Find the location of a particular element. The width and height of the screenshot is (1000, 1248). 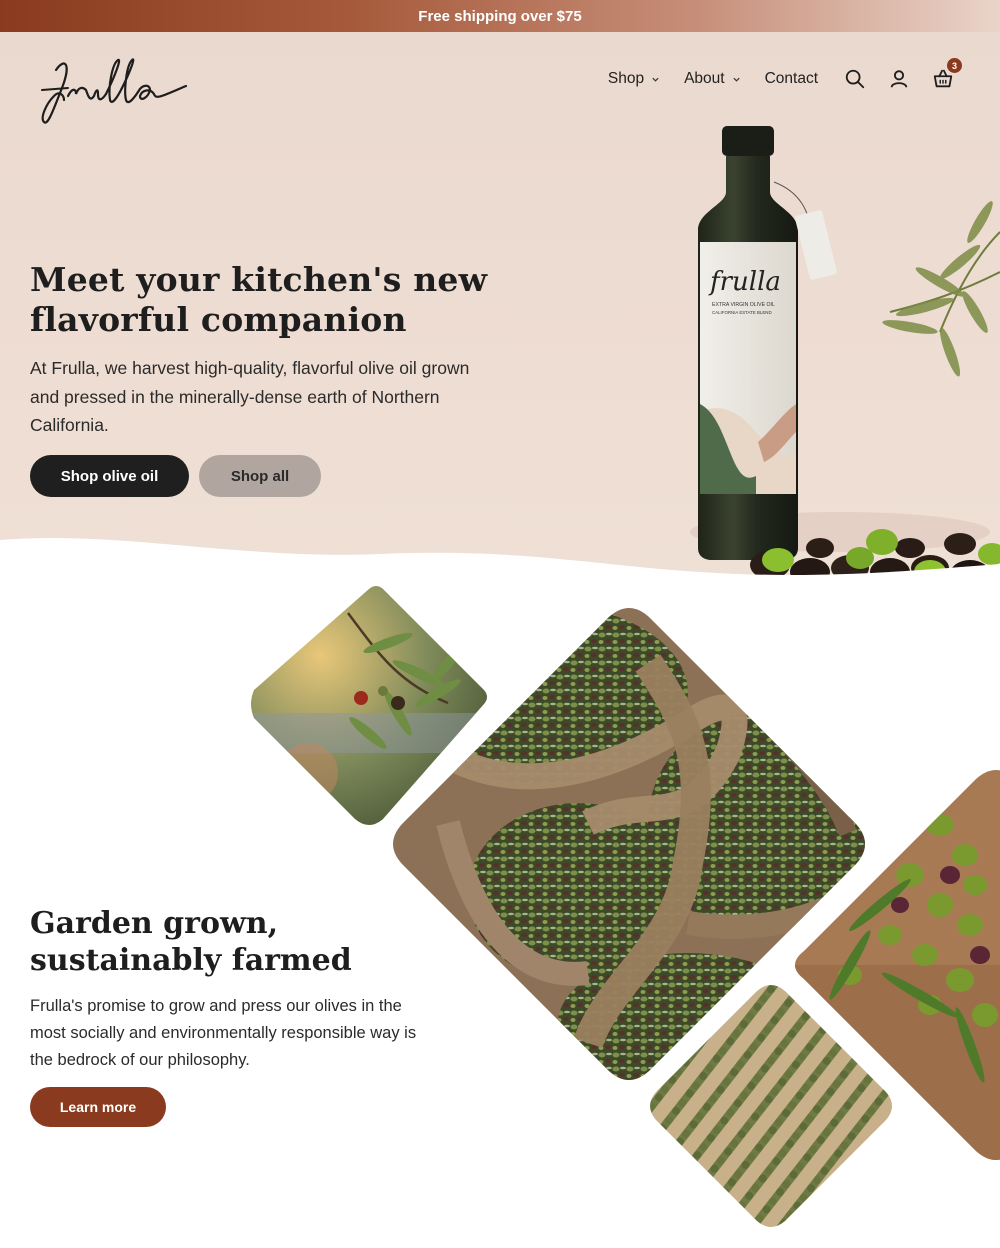

olive-orchard-aerial-photo is located at coordinates (771, 1106).